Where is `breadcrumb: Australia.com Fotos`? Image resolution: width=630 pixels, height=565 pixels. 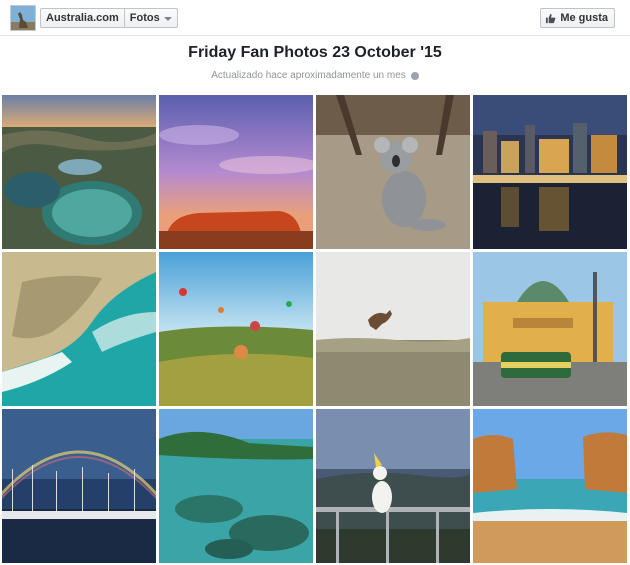
breadcrumb: Australia.com Fotos is located at coordinates (109, 18).